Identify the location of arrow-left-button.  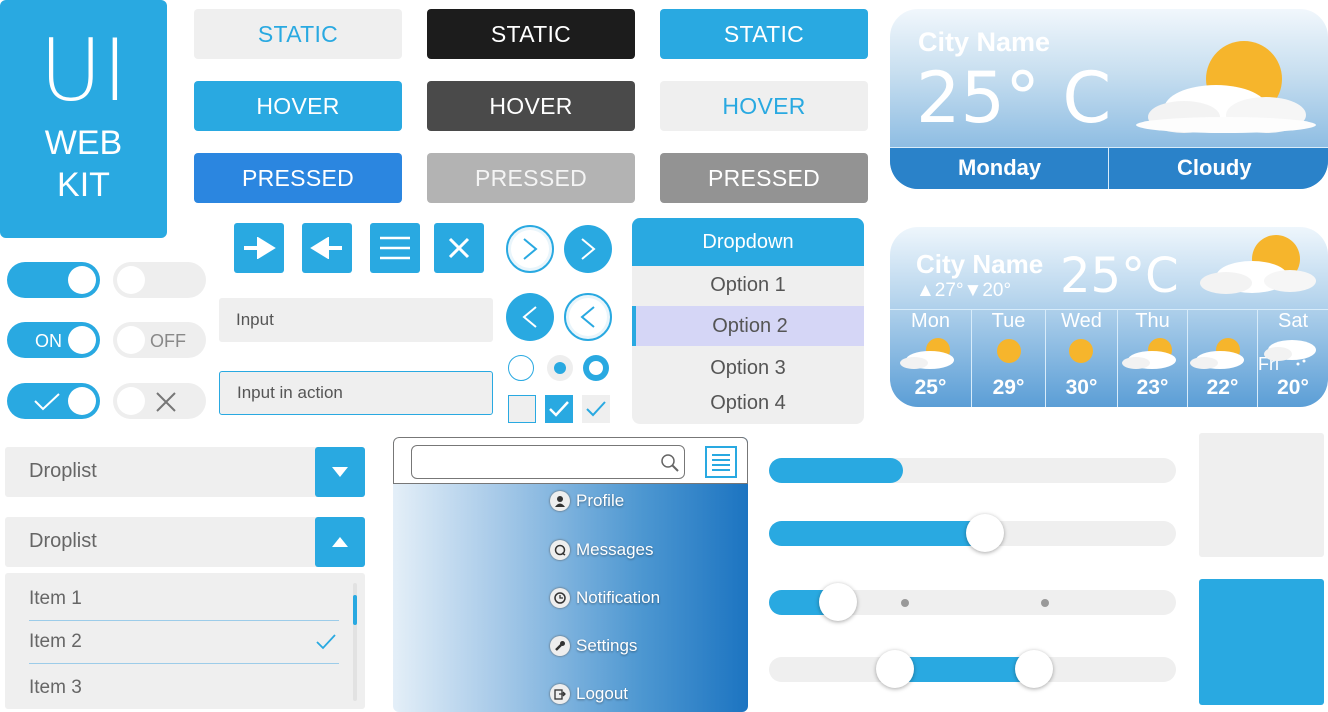
(327, 248).